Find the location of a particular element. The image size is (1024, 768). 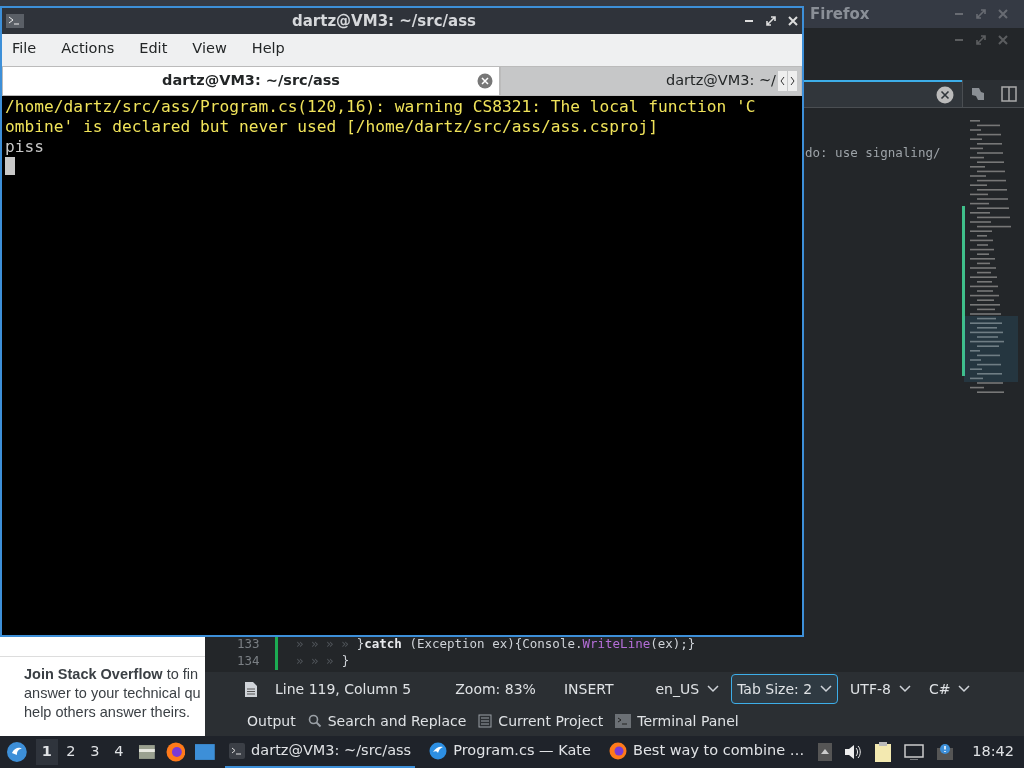

workspace-button: 3 is located at coordinates (94, 752).